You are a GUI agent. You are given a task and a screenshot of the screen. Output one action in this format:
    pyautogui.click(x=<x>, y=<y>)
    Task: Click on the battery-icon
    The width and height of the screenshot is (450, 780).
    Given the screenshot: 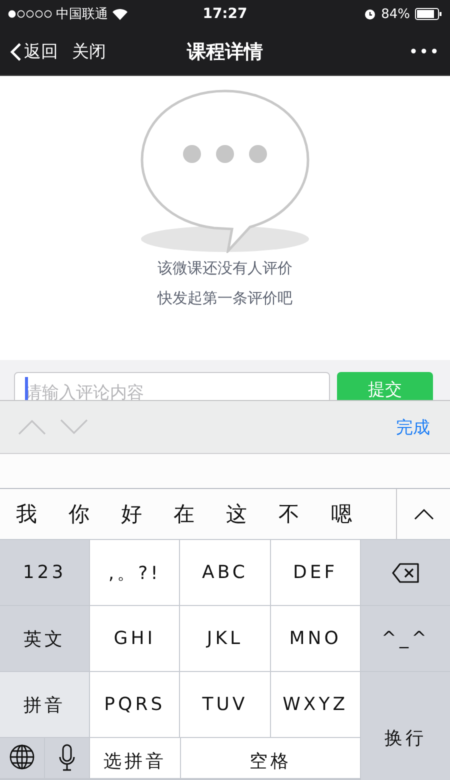 What is the action you would take?
    pyautogui.click(x=428, y=14)
    